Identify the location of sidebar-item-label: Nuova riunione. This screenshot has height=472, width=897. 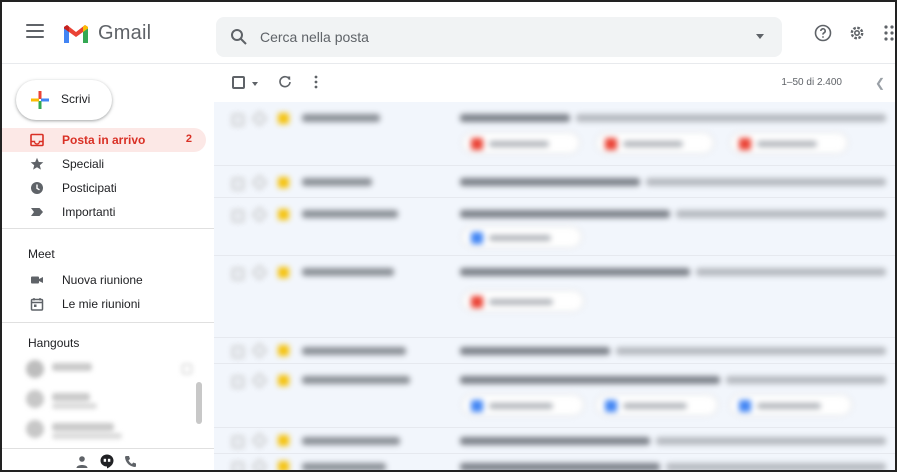
(102, 280).